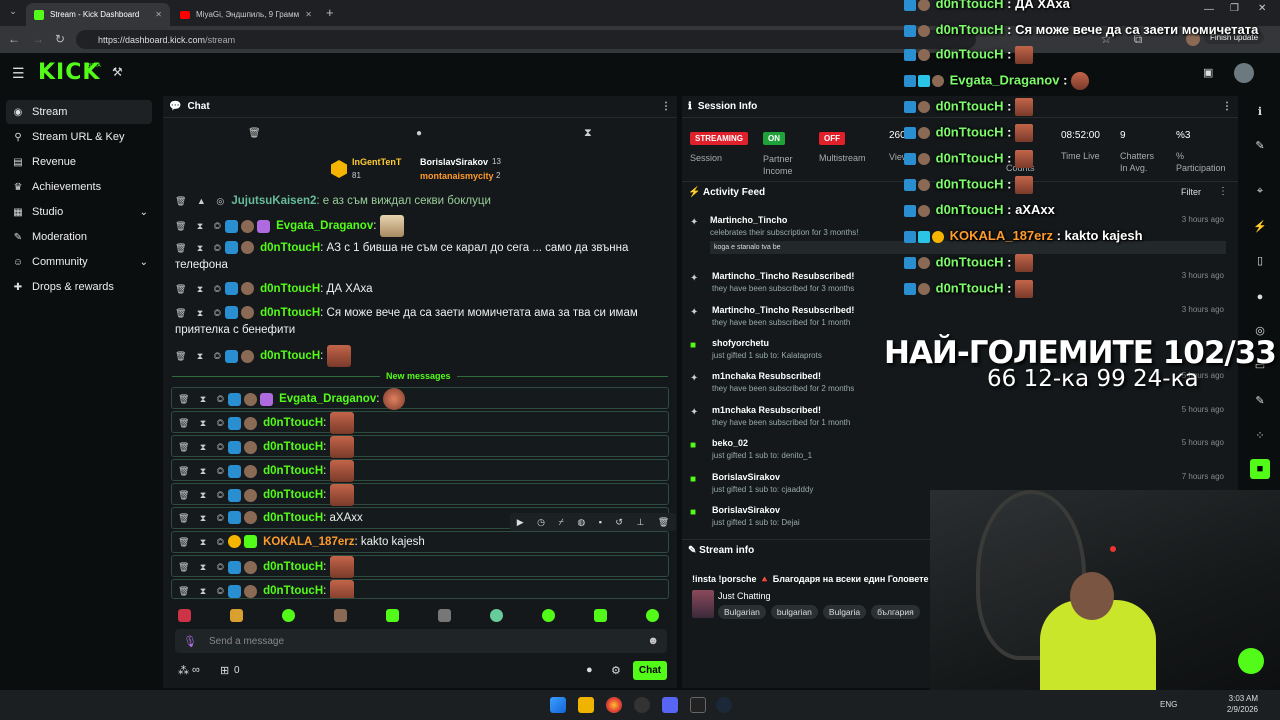 The height and width of the screenshot is (720, 1280). Describe the element at coordinates (1260, 261) in the screenshot. I see `document-icon: ▯` at that location.